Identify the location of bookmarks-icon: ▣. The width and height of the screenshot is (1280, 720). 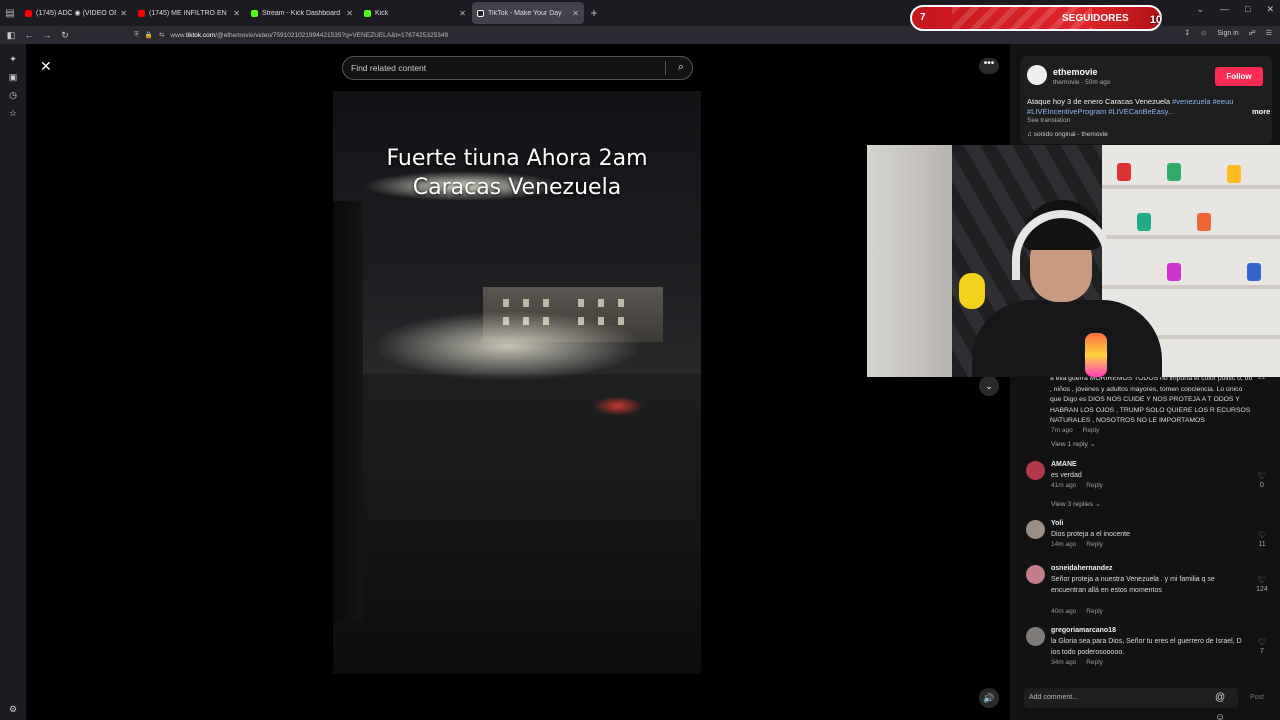
(13, 77).